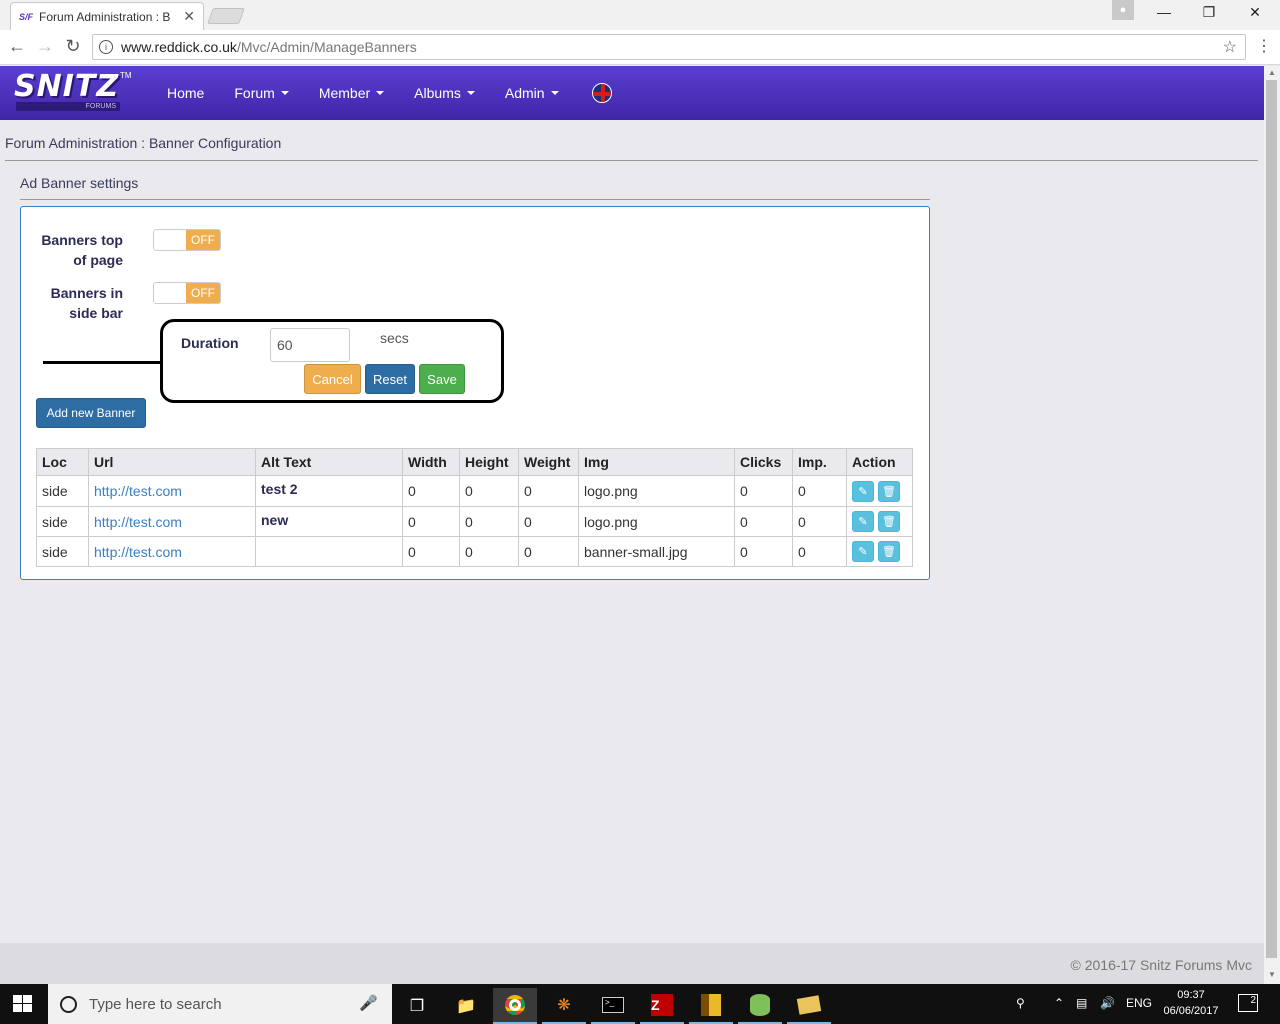 Image resolution: width=1280 pixels, height=1024 pixels. Describe the element at coordinates (310, 345) in the screenshot. I see `duration-input` at that location.